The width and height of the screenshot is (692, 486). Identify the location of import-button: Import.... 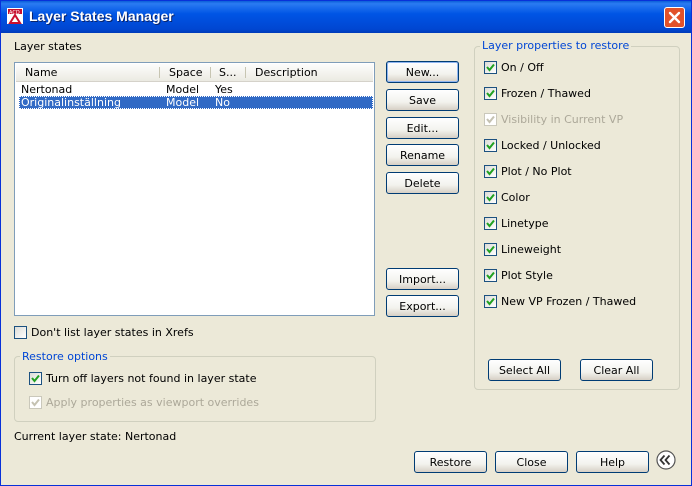
(422, 279).